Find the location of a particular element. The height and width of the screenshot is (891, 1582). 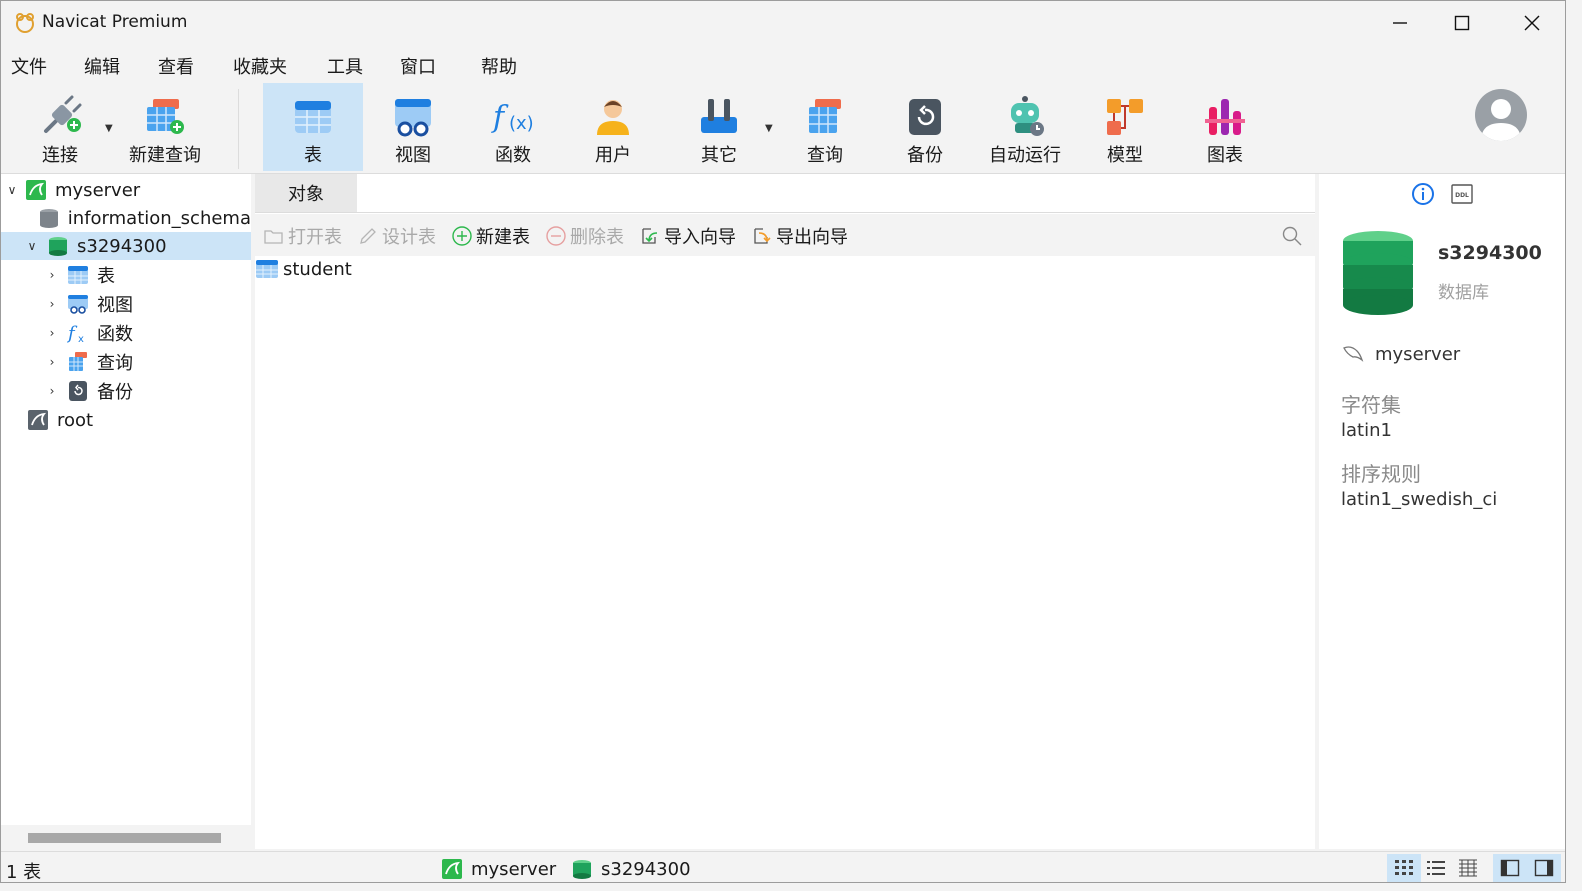

database-gray-icon is located at coordinates (48, 218).